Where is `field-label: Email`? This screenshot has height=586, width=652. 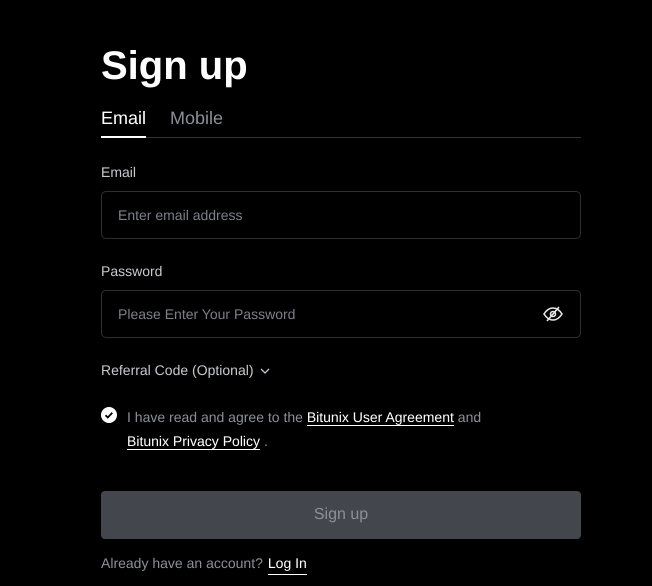
field-label: Email is located at coordinates (118, 172).